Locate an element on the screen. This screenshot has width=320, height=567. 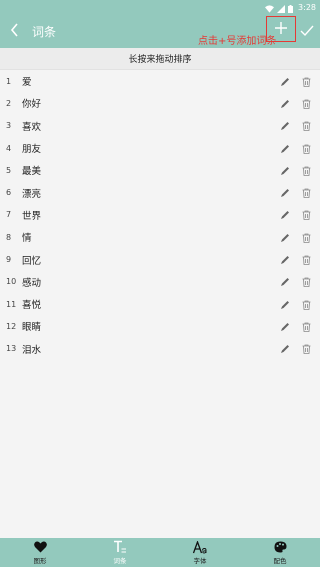
item-number: 13 is located at coordinates (11, 349).